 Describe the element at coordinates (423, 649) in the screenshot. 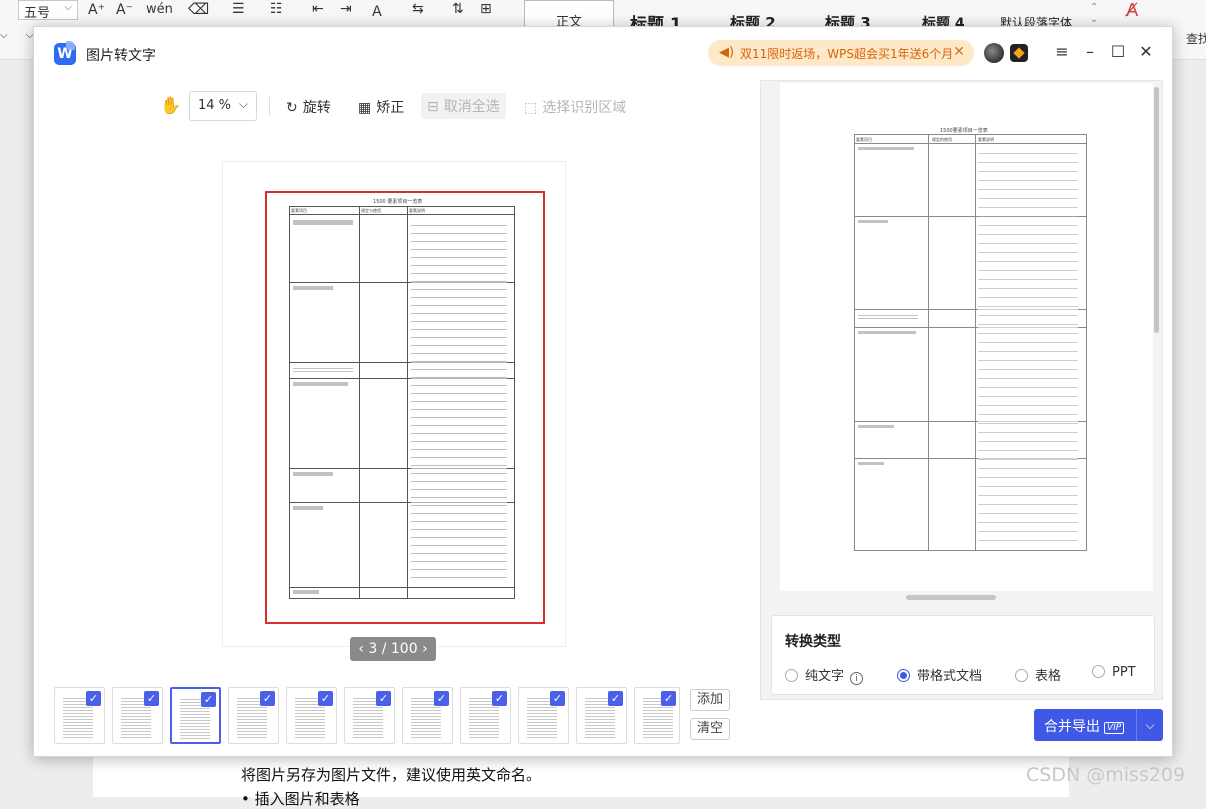

I see `chevron-right-icon: ›` at that location.